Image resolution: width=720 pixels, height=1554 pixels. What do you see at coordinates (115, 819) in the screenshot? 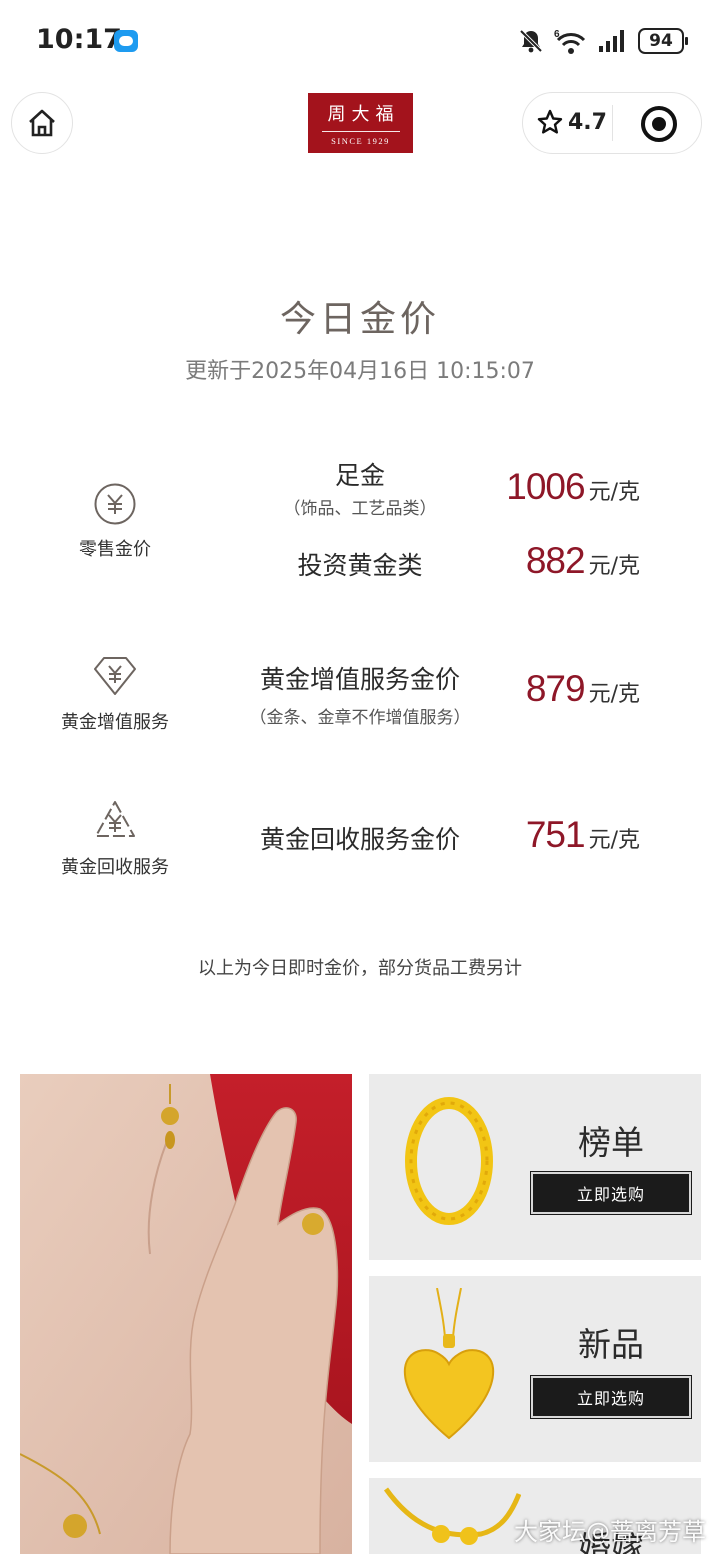
I see `yuan-recycle-icon` at bounding box center [115, 819].